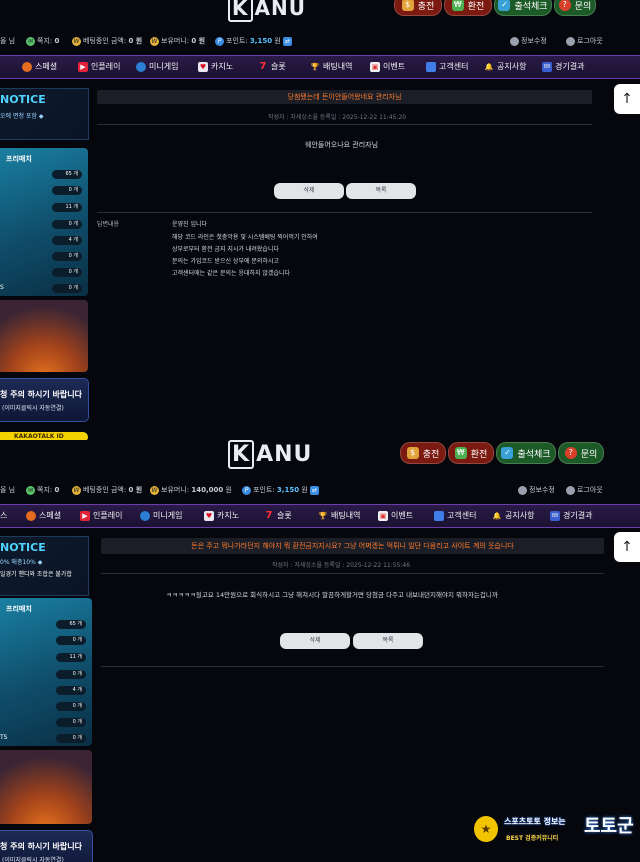  I want to click on trophy-icon: 🏆, so click(323, 515).